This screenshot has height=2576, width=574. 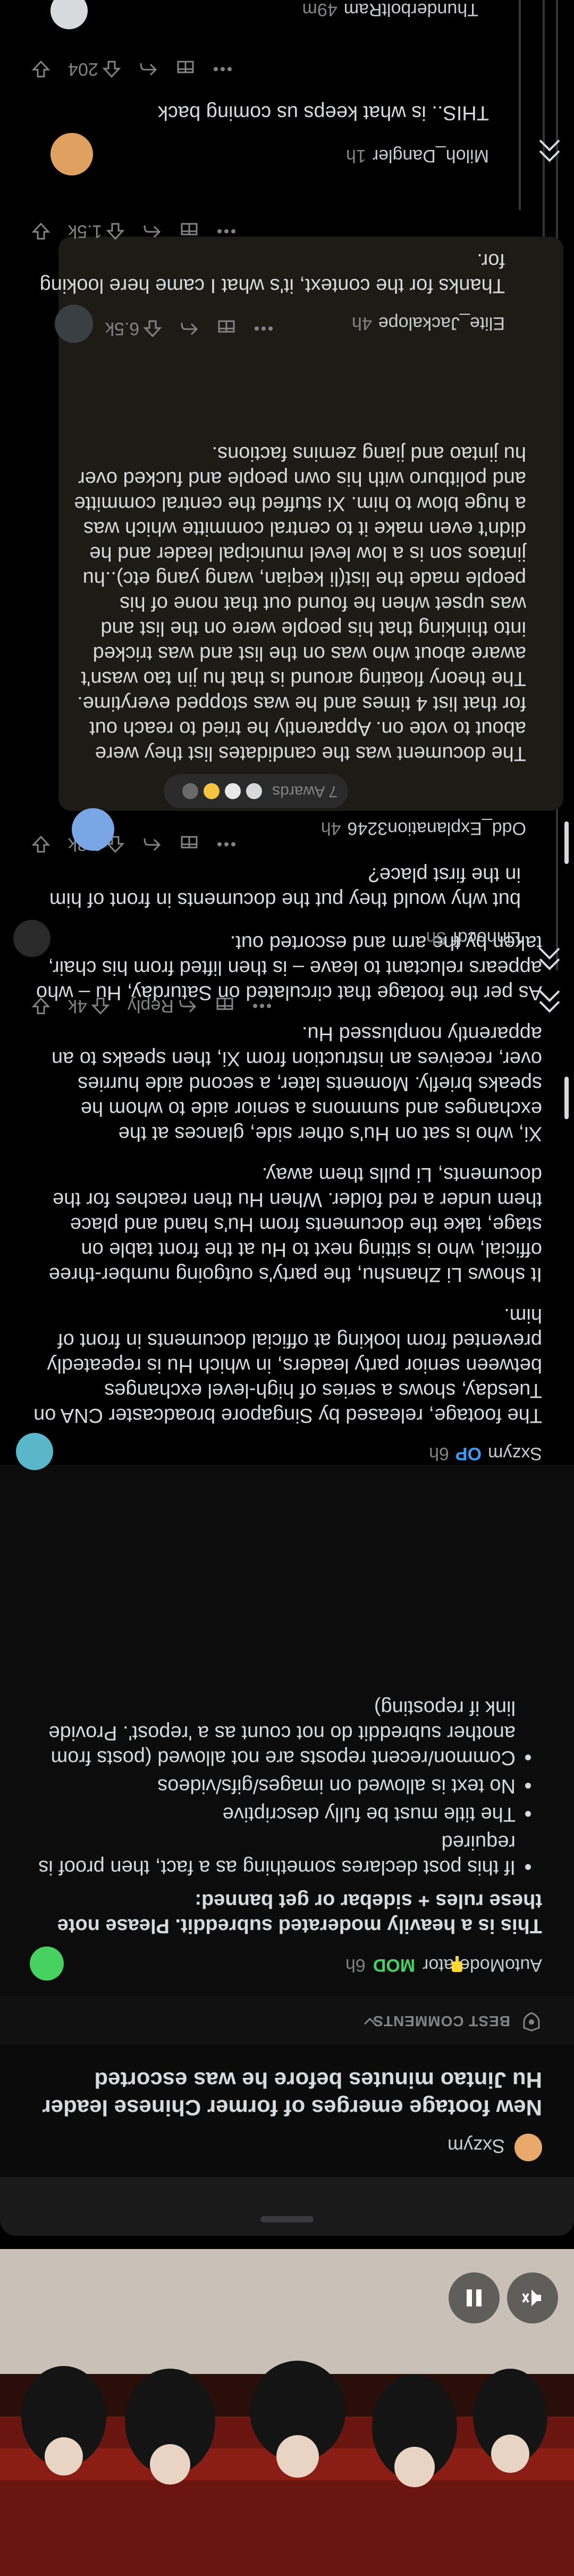 What do you see at coordinates (150, 1006) in the screenshot?
I see `reply-label: Reply` at bounding box center [150, 1006].